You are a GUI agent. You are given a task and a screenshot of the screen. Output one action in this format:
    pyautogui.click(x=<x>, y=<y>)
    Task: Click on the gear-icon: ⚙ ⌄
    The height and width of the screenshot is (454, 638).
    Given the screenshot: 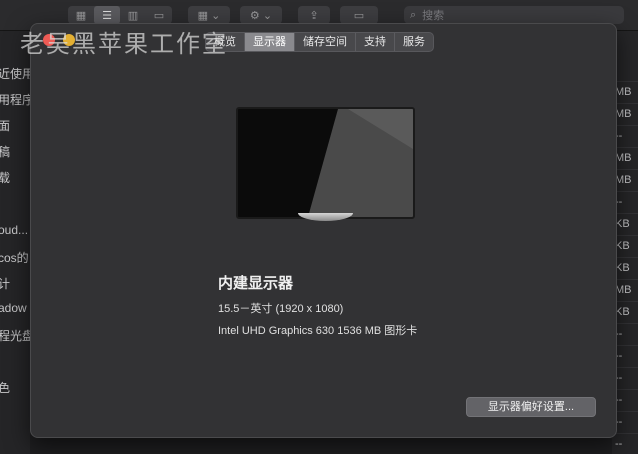 What is the action you would take?
    pyautogui.click(x=261, y=15)
    